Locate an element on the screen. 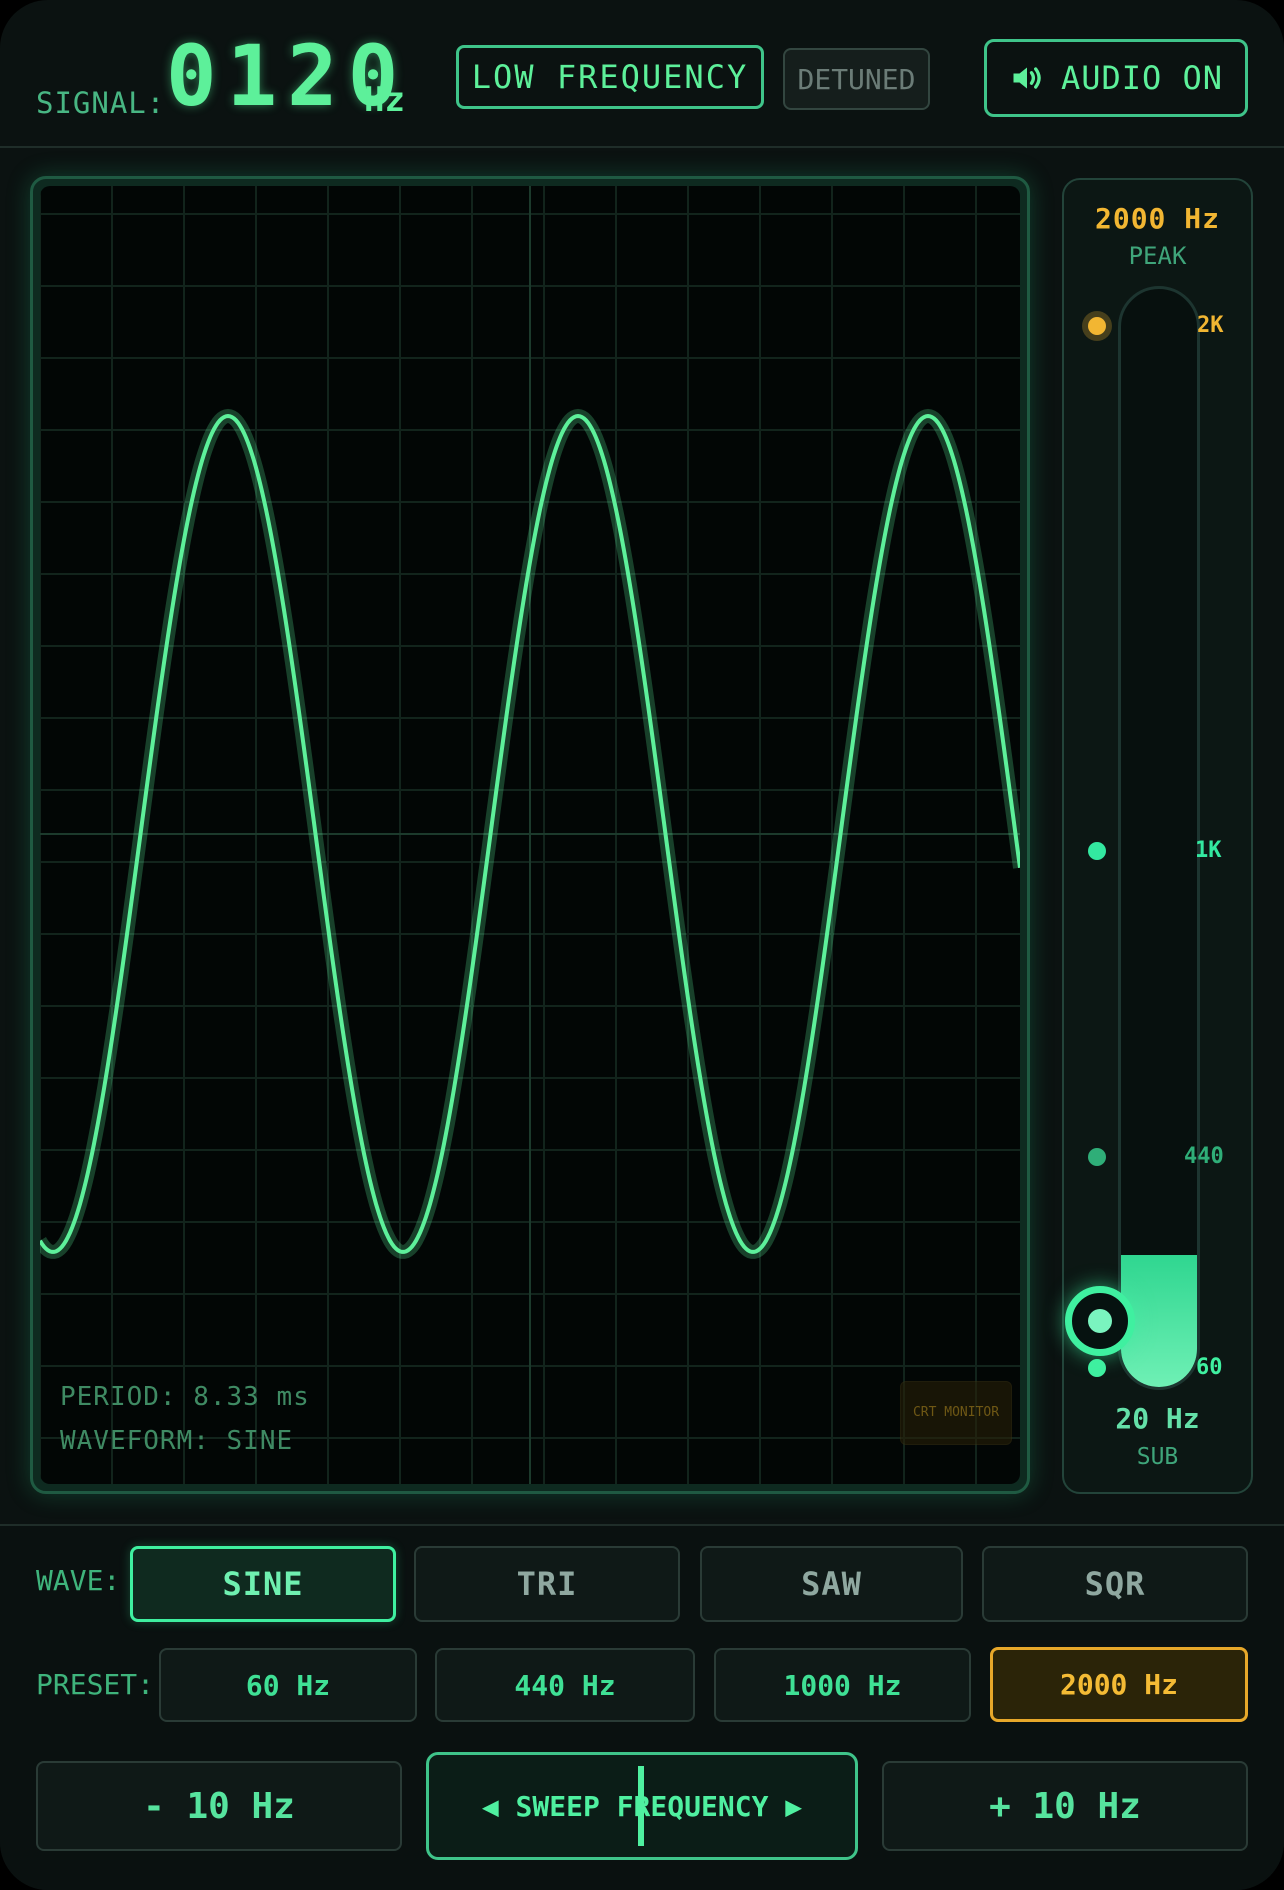  peak-label: PEAK is located at coordinates (1157, 256).